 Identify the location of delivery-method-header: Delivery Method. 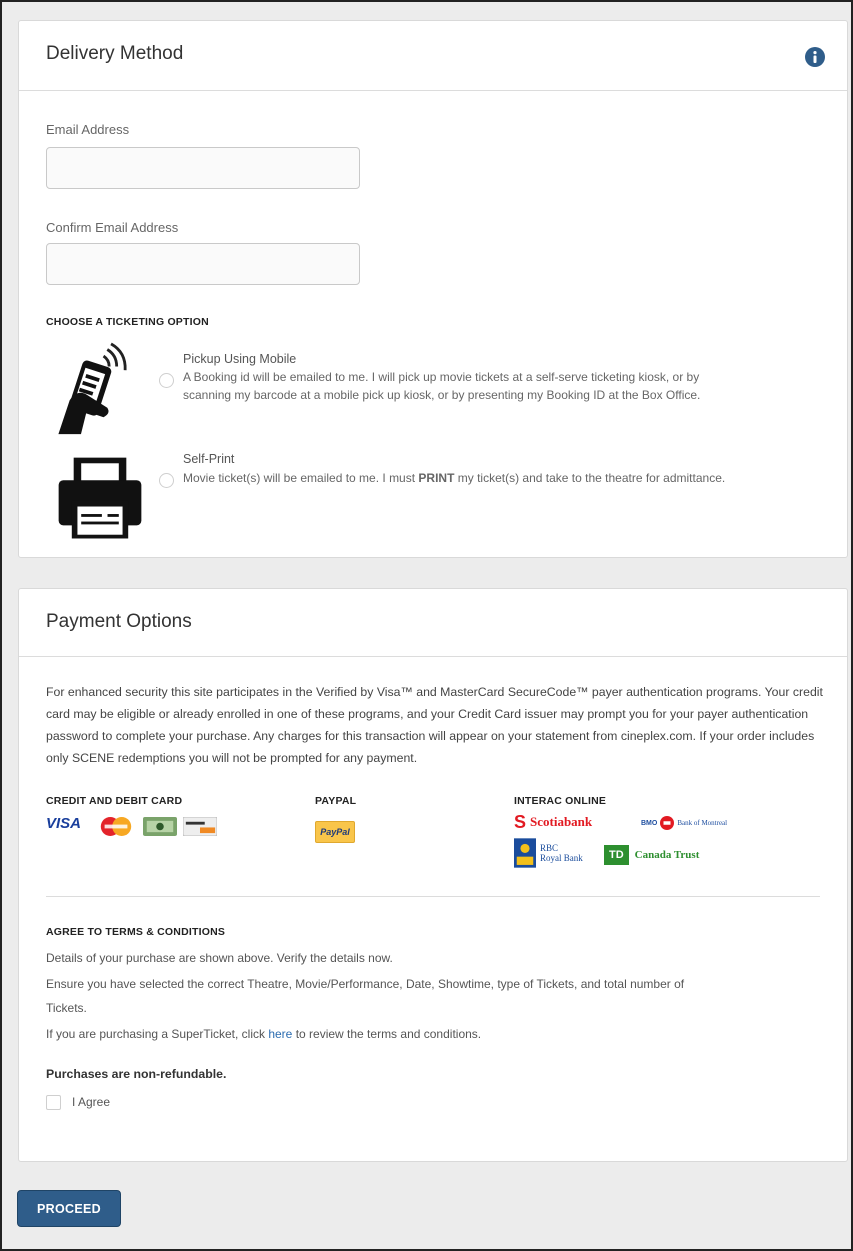
(433, 56).